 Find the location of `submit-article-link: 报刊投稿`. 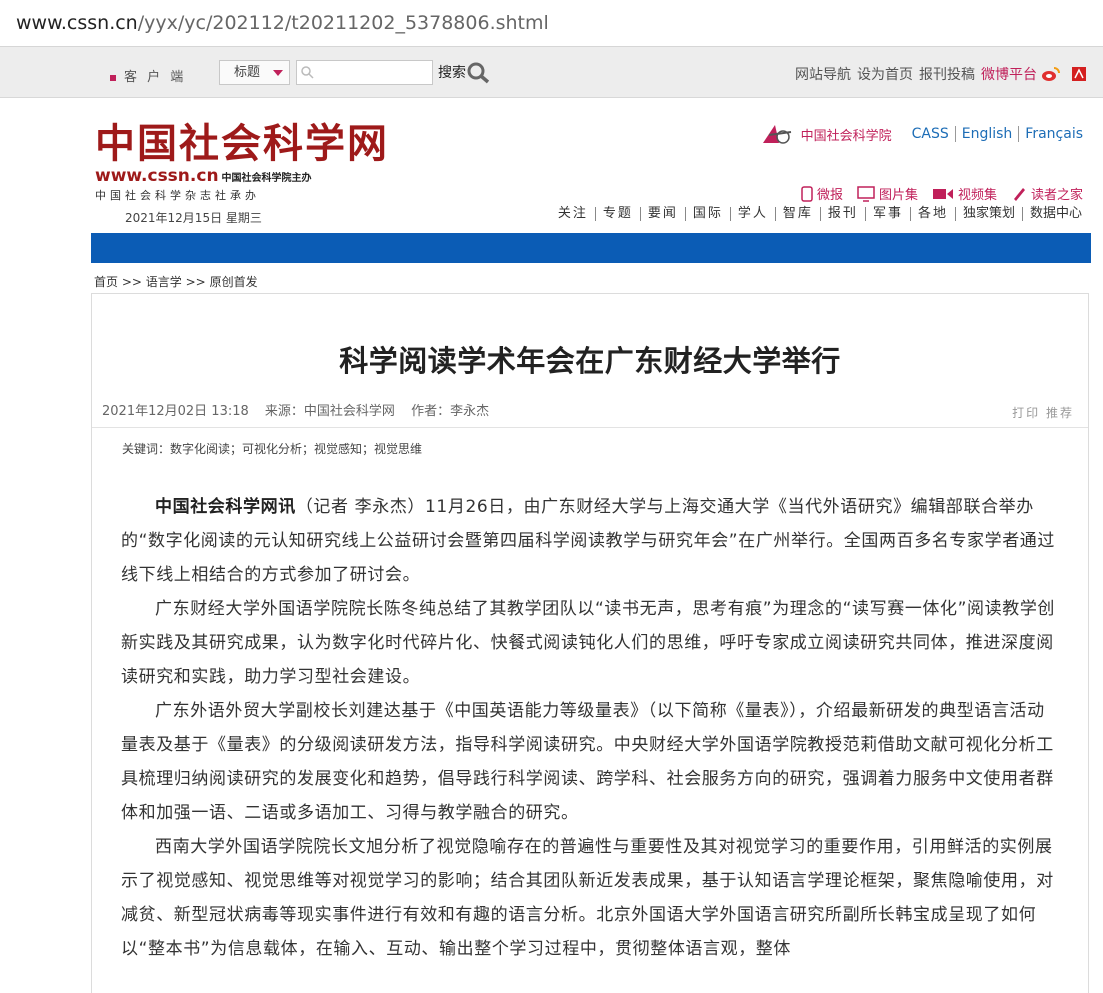

submit-article-link: 报刊投稿 is located at coordinates (947, 74).